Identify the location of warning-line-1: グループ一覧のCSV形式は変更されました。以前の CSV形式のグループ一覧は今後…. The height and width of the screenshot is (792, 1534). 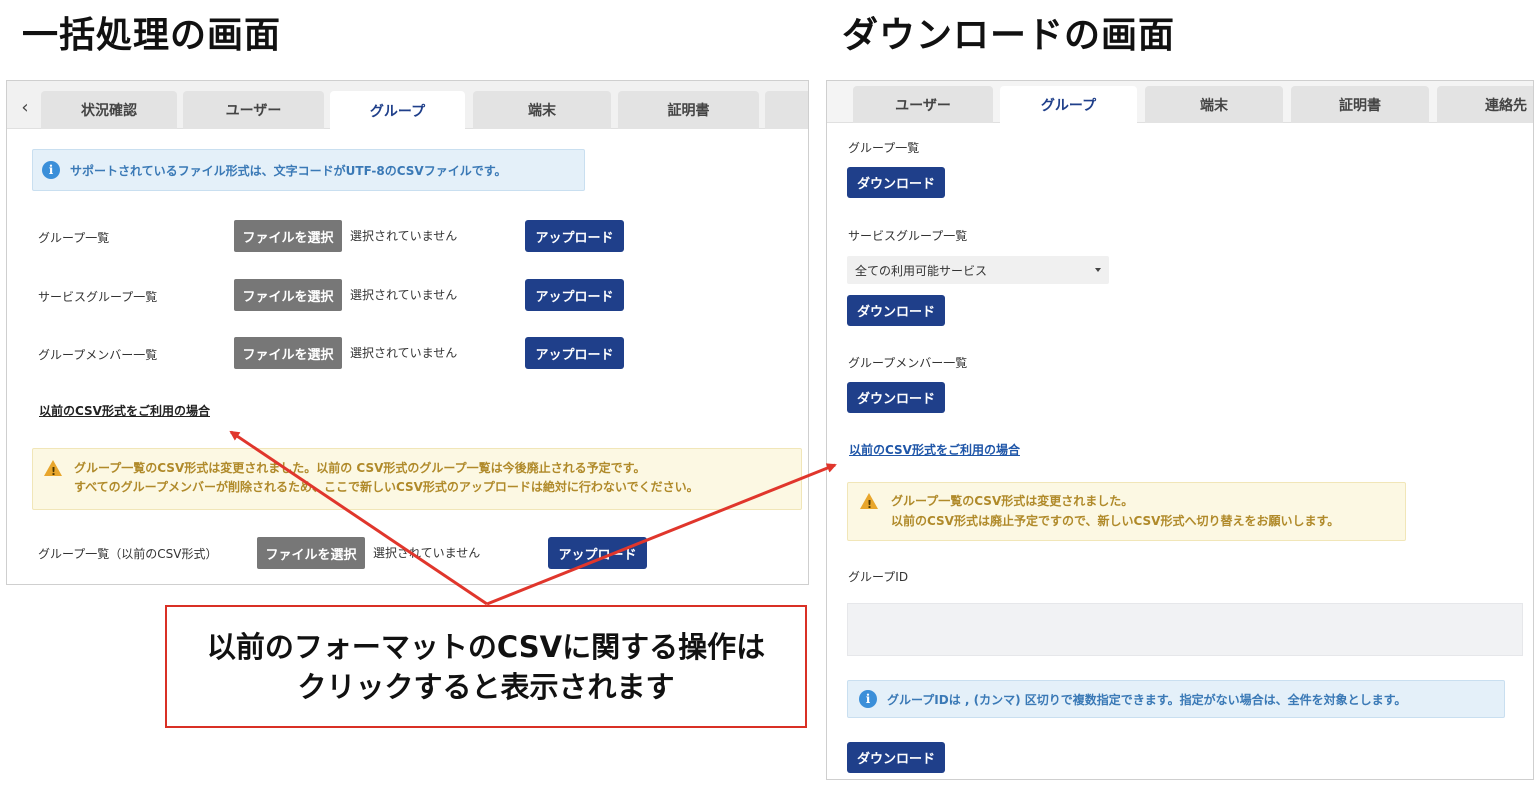
(360, 468).